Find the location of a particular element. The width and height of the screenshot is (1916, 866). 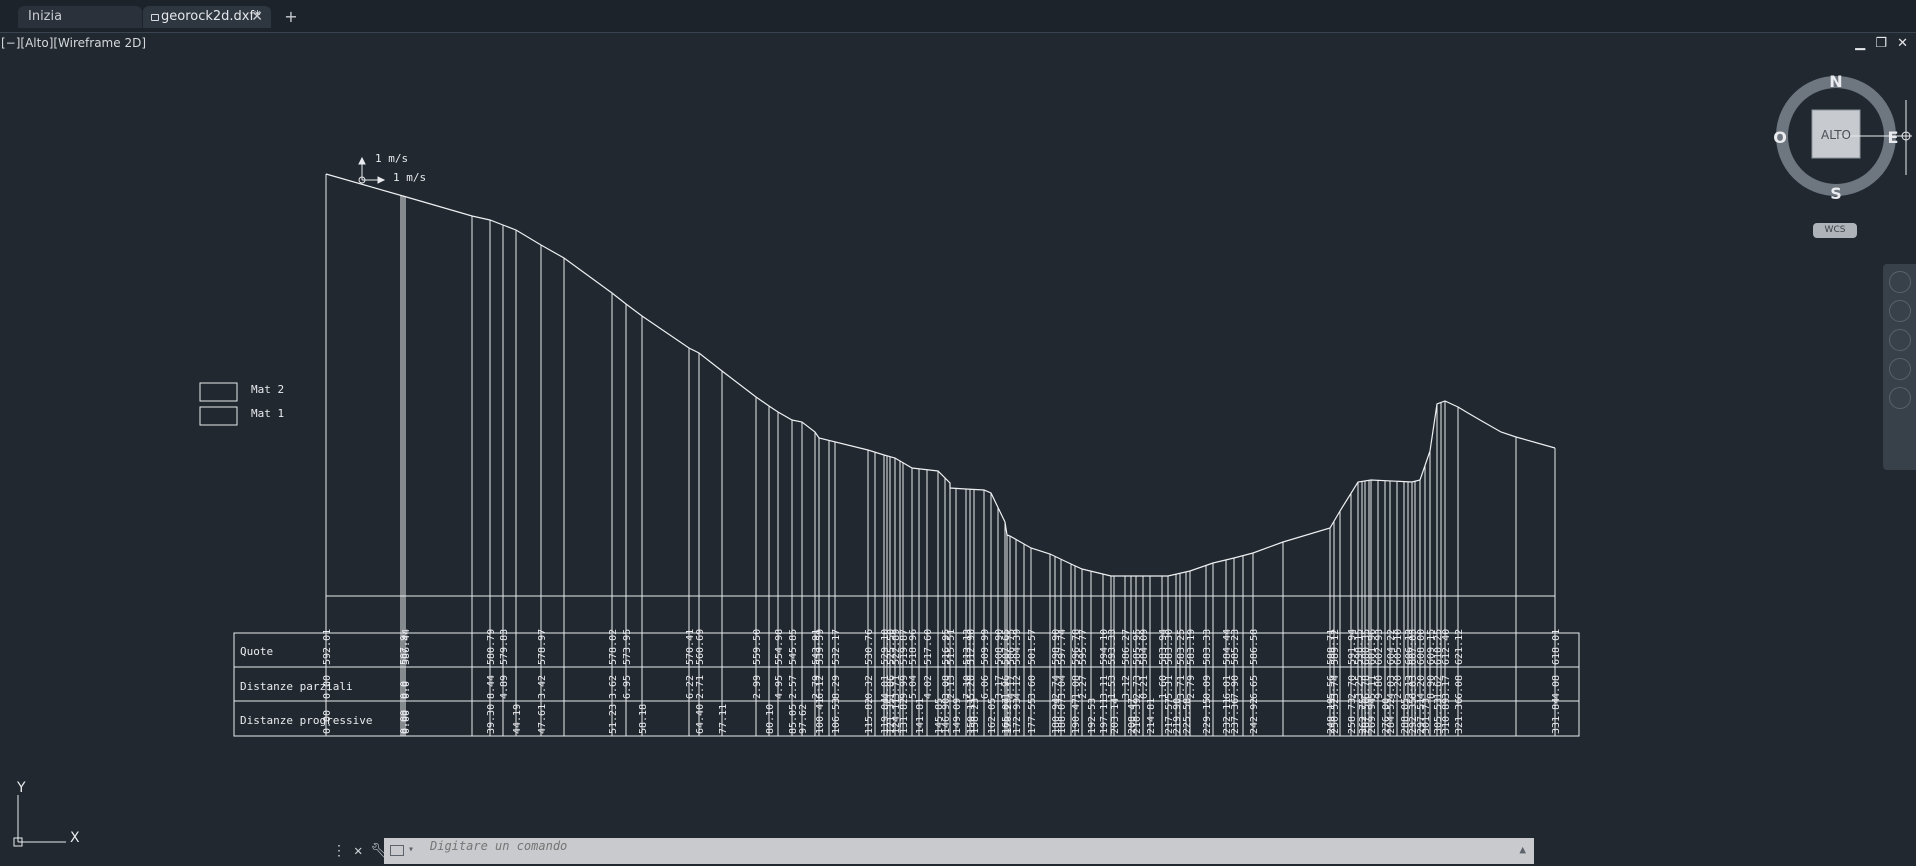

quote-value: 618.01 is located at coordinates (1556, 647).